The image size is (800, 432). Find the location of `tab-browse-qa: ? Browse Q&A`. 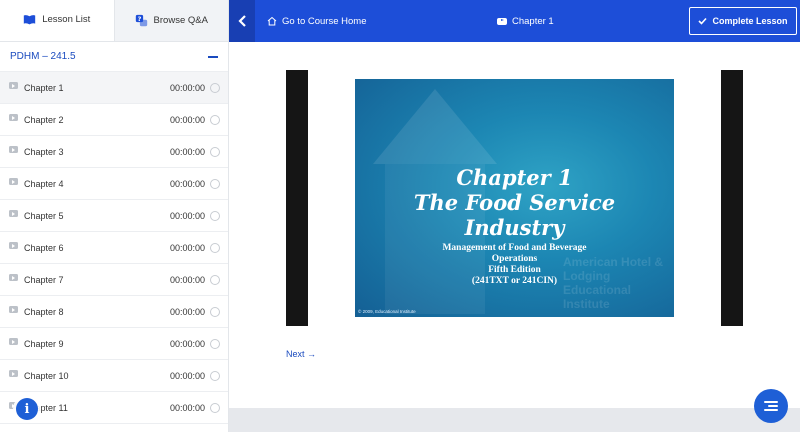

tab-browse-qa: ? Browse Q&A is located at coordinates (170, 20).